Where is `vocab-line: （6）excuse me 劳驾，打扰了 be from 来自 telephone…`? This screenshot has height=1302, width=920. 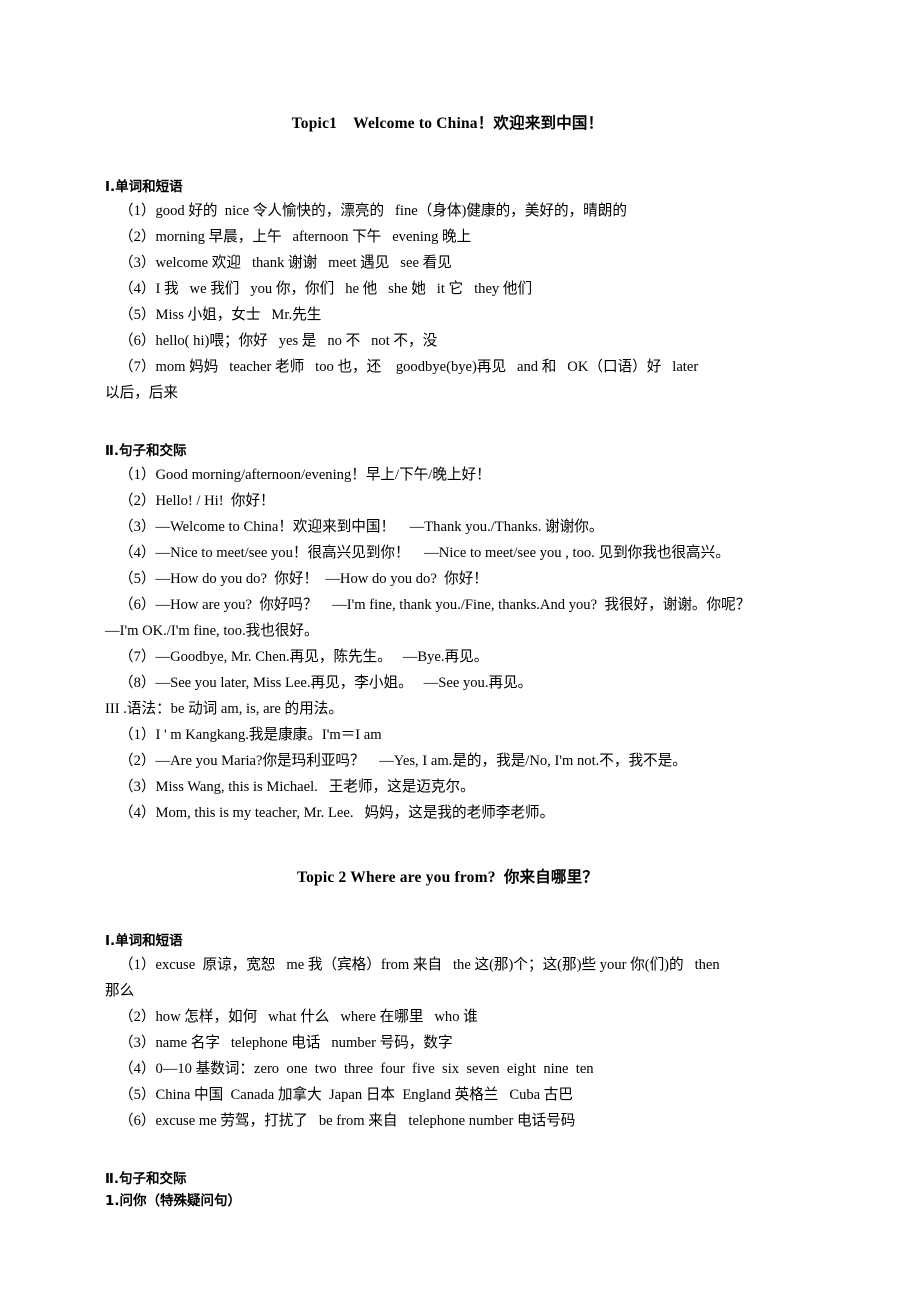
vocab-line: （6）excuse me 劳驾，打扰了 be from 来自 telephone… is located at coordinates (347, 1121).